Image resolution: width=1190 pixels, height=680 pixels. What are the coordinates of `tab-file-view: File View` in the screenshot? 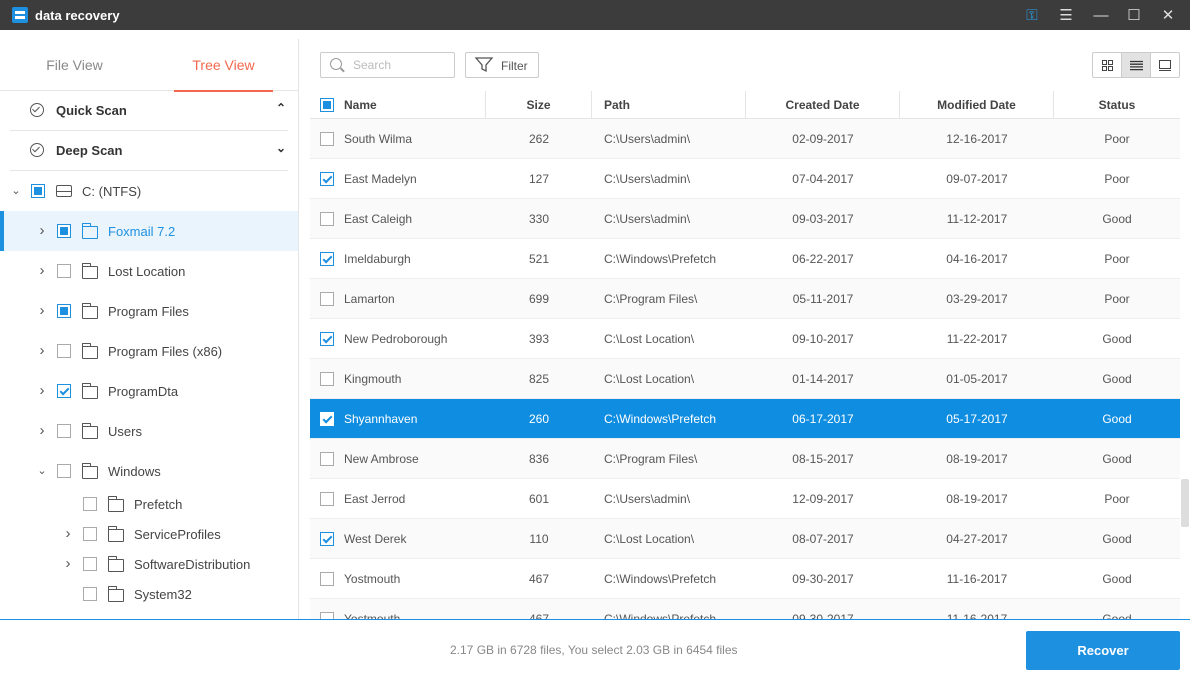 It's located at (74, 65).